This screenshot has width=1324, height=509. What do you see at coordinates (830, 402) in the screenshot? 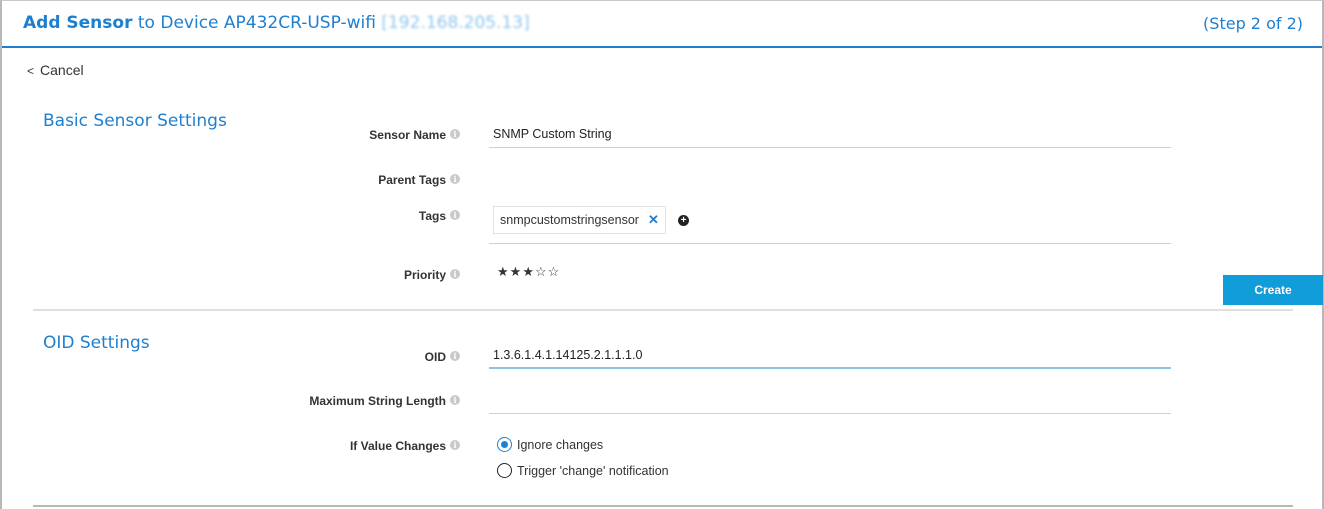
I see `max-string-length-input` at bounding box center [830, 402].